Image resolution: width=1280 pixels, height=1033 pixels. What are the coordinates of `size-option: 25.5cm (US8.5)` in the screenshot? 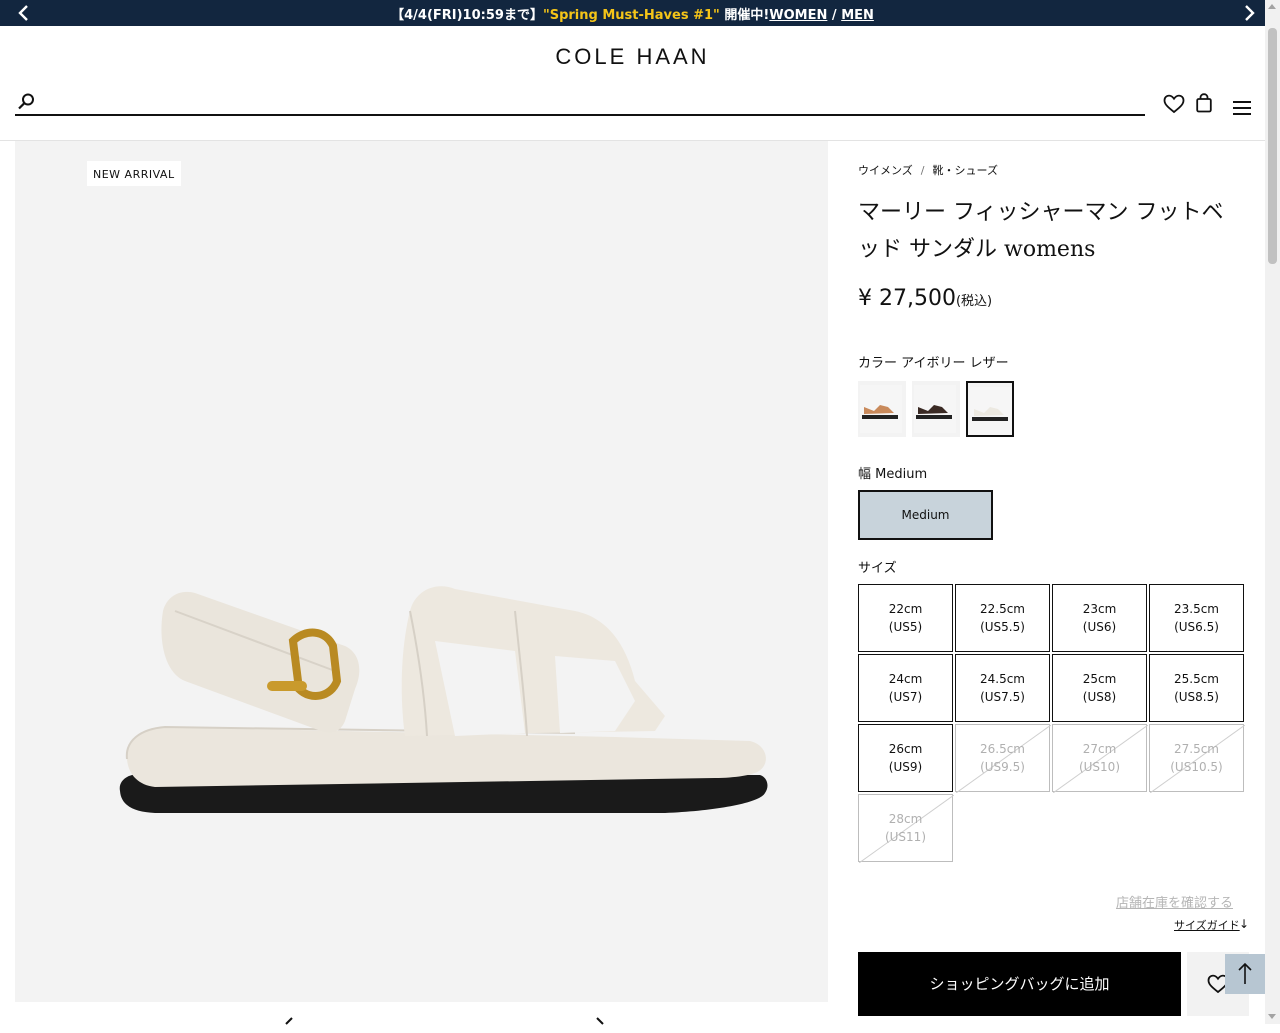 It's located at (1196, 688).